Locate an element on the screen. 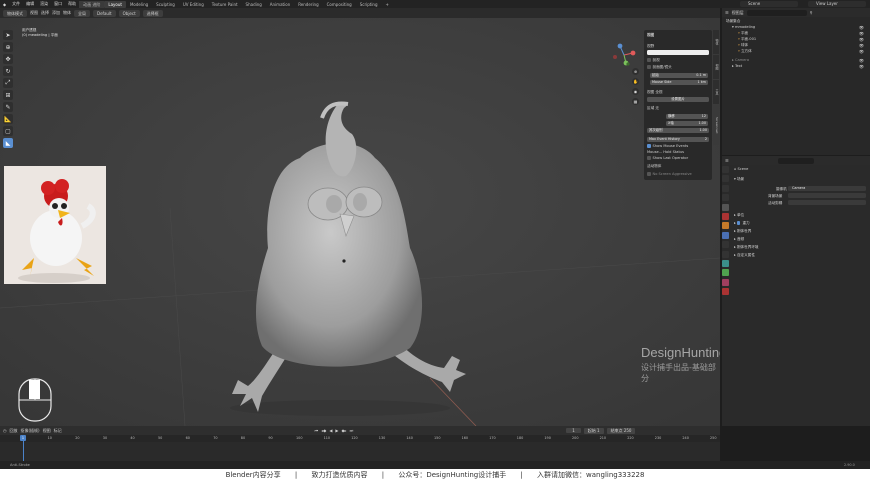 The width and height of the screenshot is (870, 482). menu-add: 添加 is located at coordinates (56, 13).